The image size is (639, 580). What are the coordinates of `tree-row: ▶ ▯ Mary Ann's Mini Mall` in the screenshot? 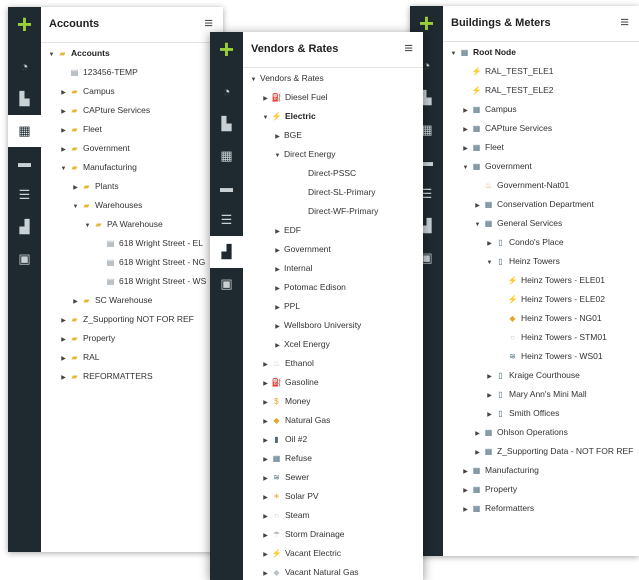 It's located at (541, 394).